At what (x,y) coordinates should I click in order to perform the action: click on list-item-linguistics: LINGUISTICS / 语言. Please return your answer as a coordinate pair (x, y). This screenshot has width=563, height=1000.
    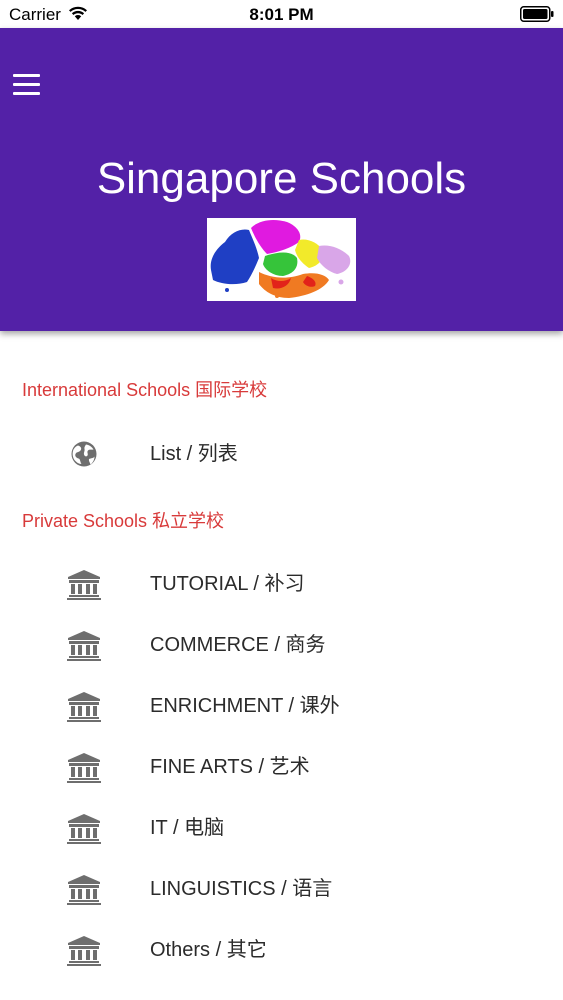
    Looking at the image, I should click on (281, 889).